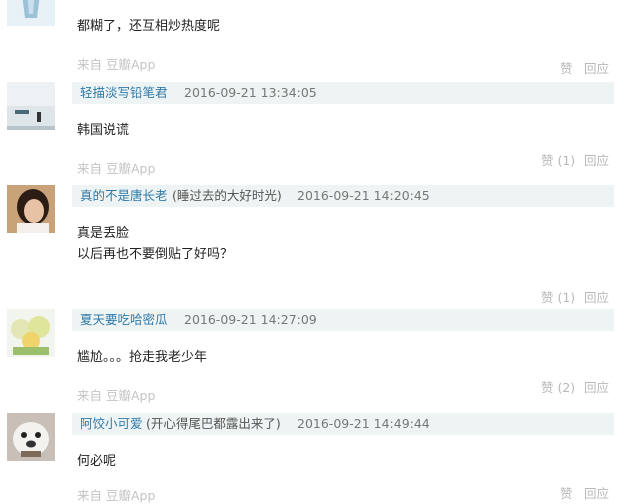  Describe the element at coordinates (250, 319) in the screenshot. I see `comment-time: 2016-09-21 14:27:09` at that location.